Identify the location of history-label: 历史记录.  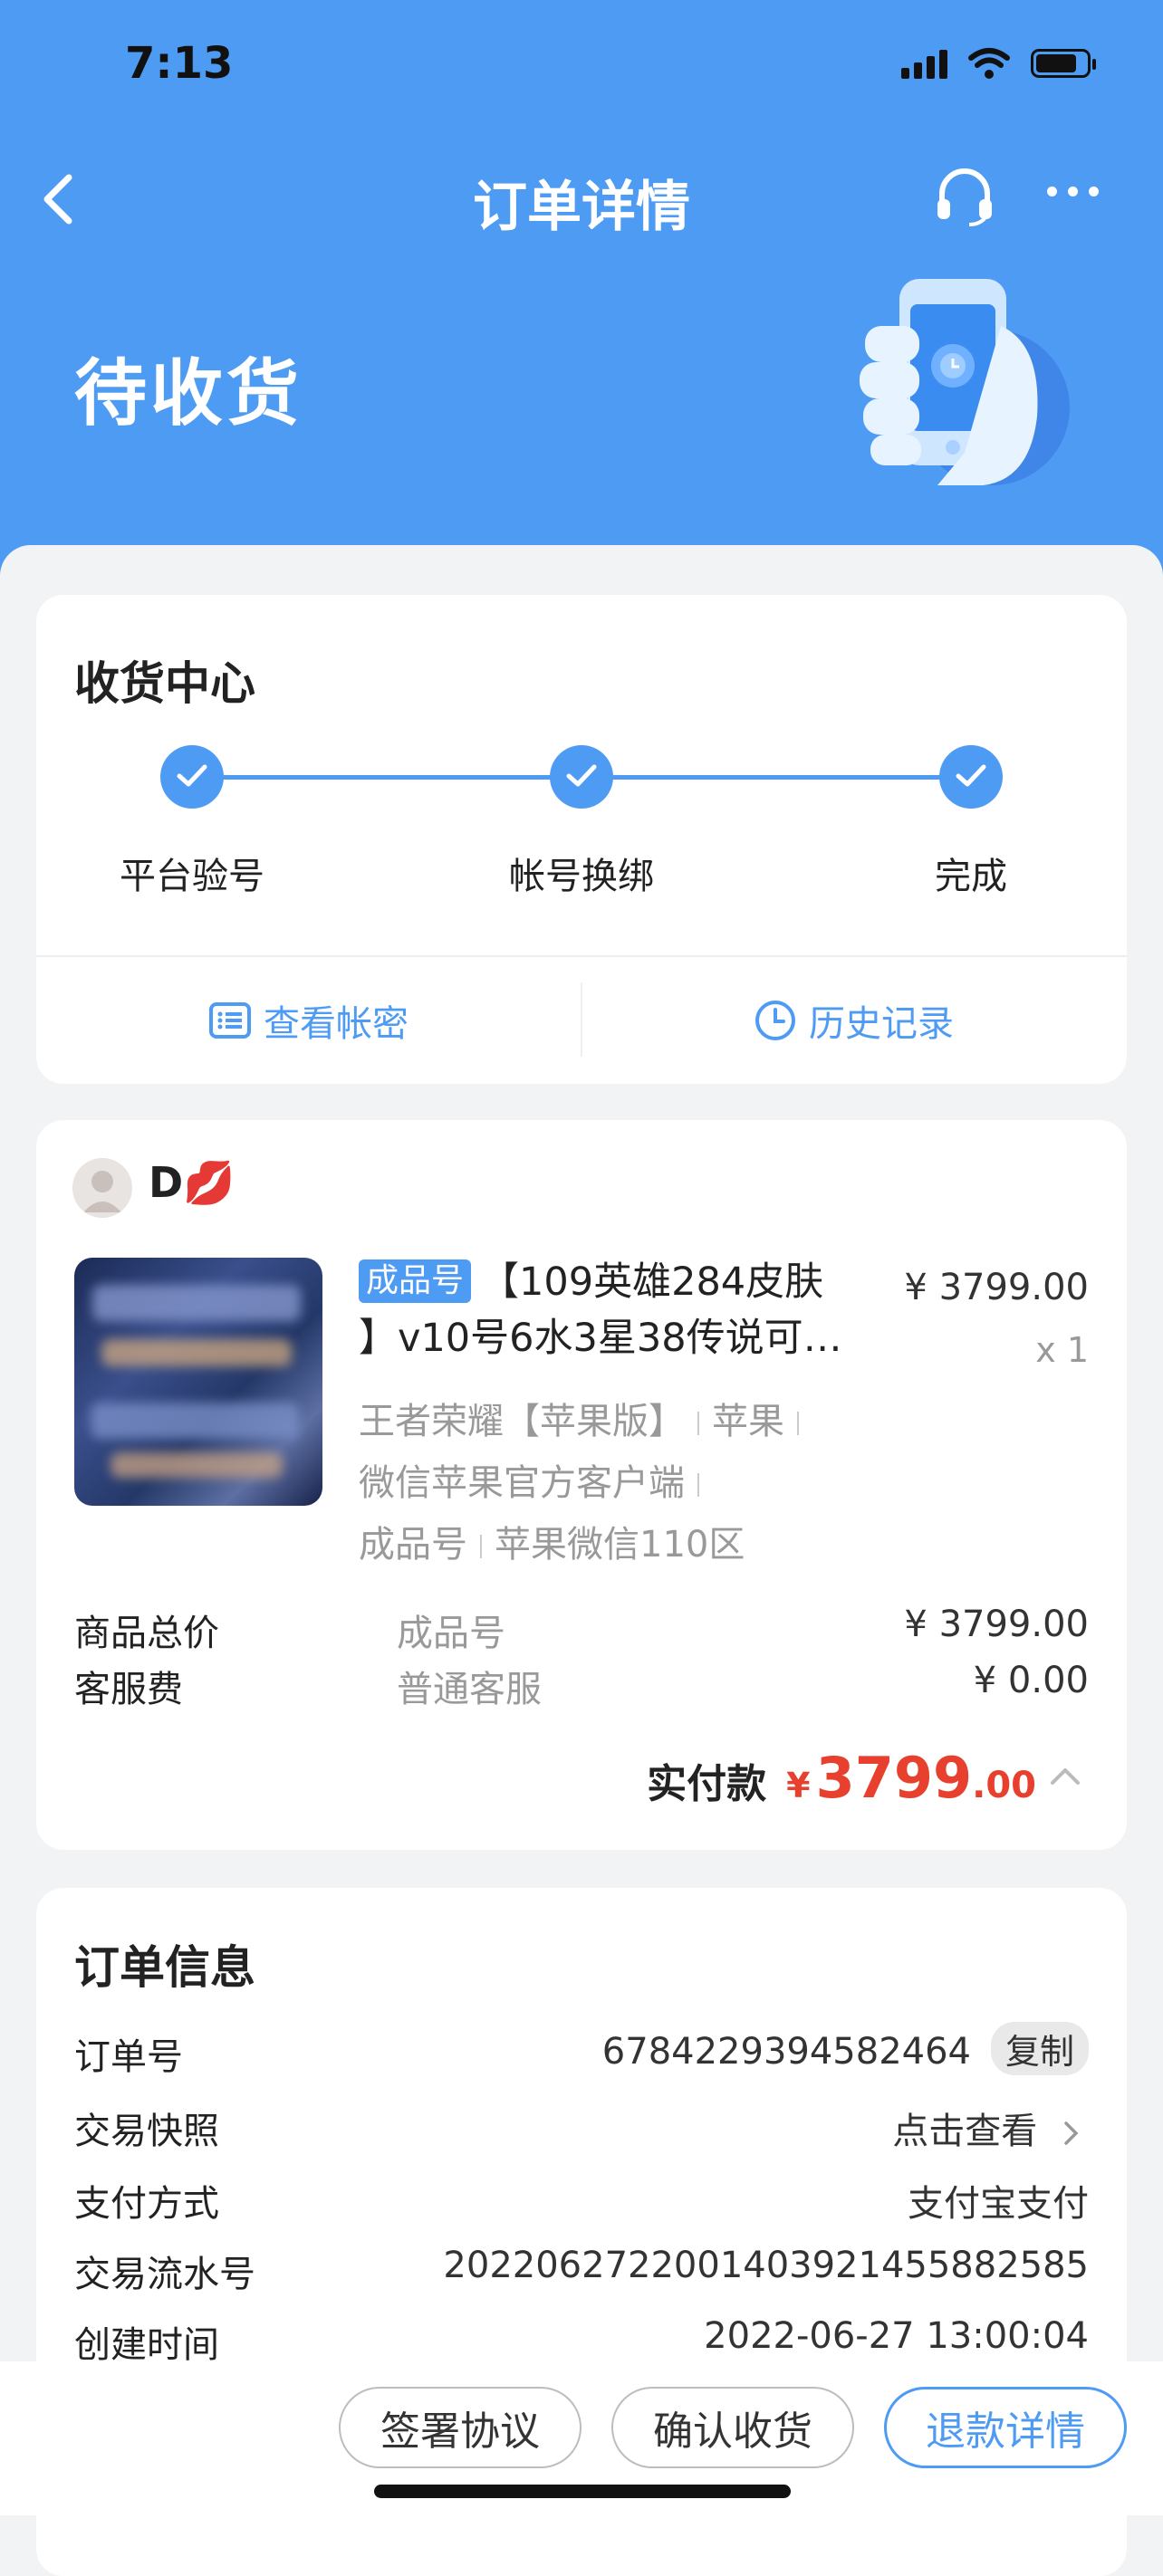
(881, 1024).